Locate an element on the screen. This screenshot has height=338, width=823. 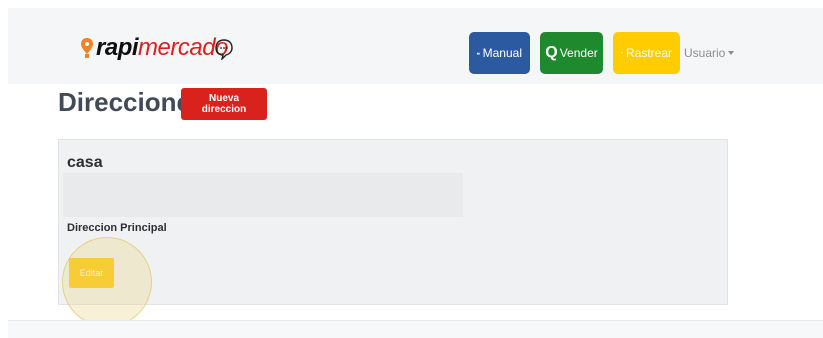
user-menu-toggle: Usuario is located at coordinates (709, 53).